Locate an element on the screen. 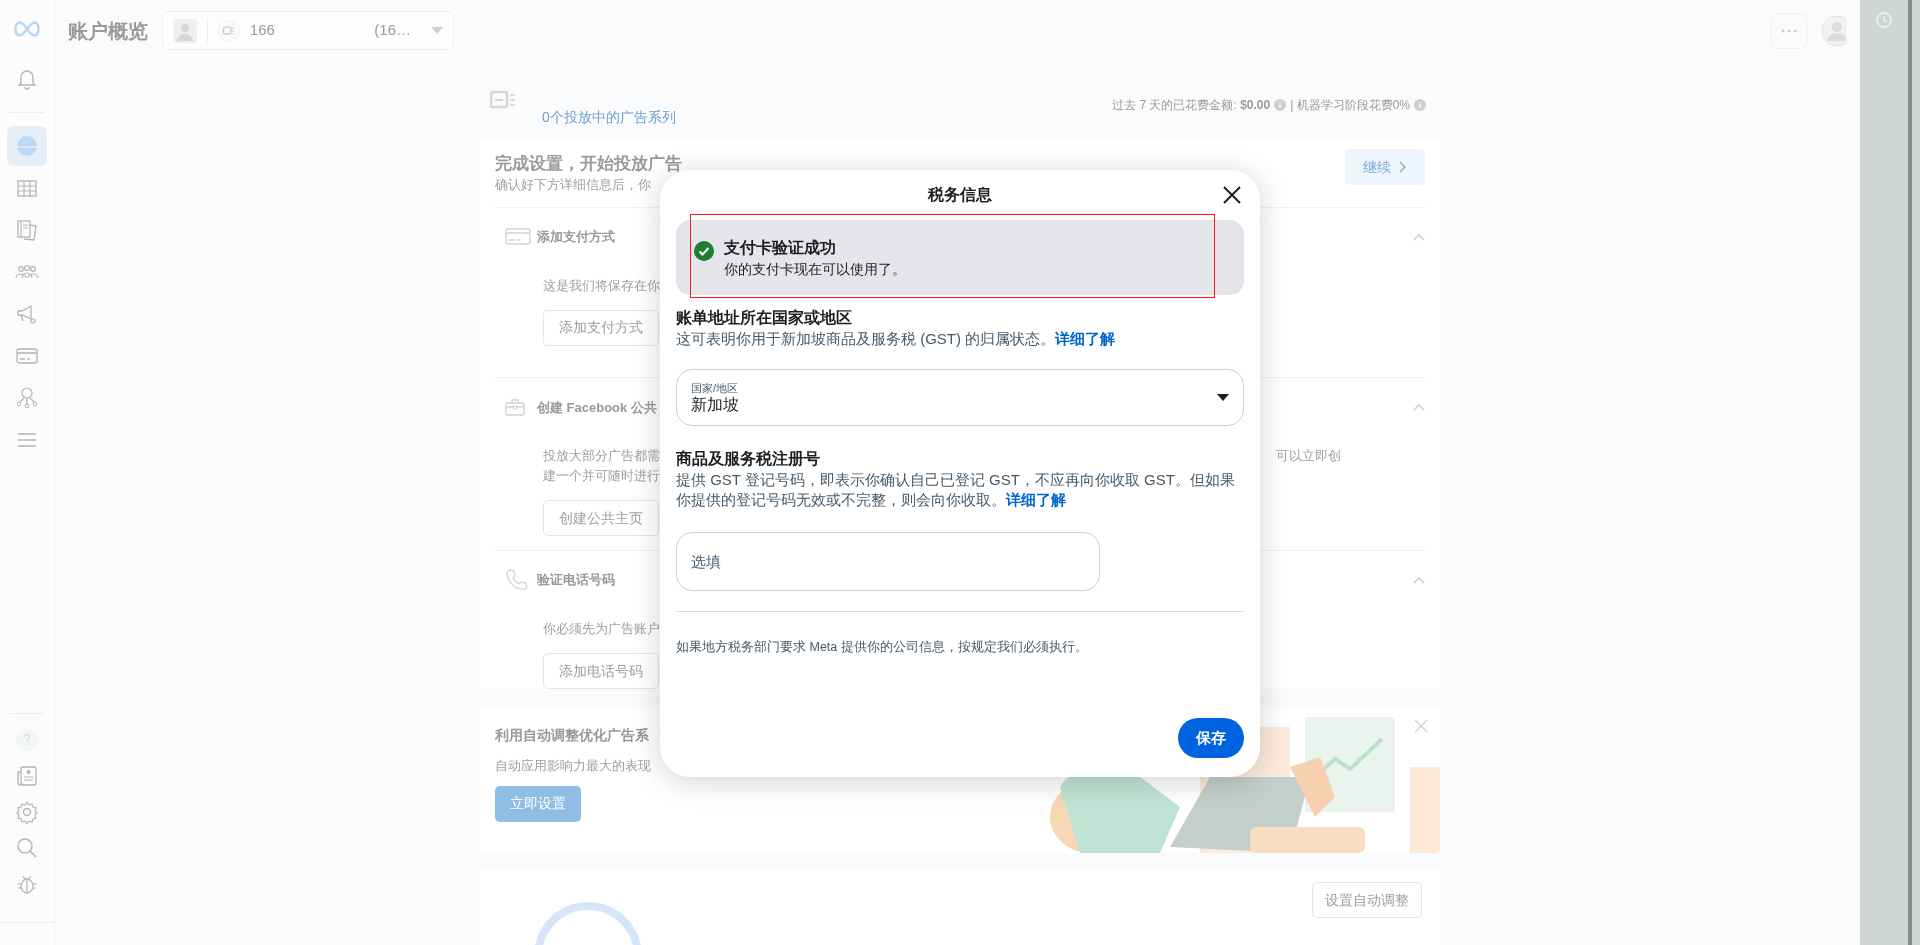 This screenshot has height=945, width=1920. check-circle-icon is located at coordinates (704, 250).